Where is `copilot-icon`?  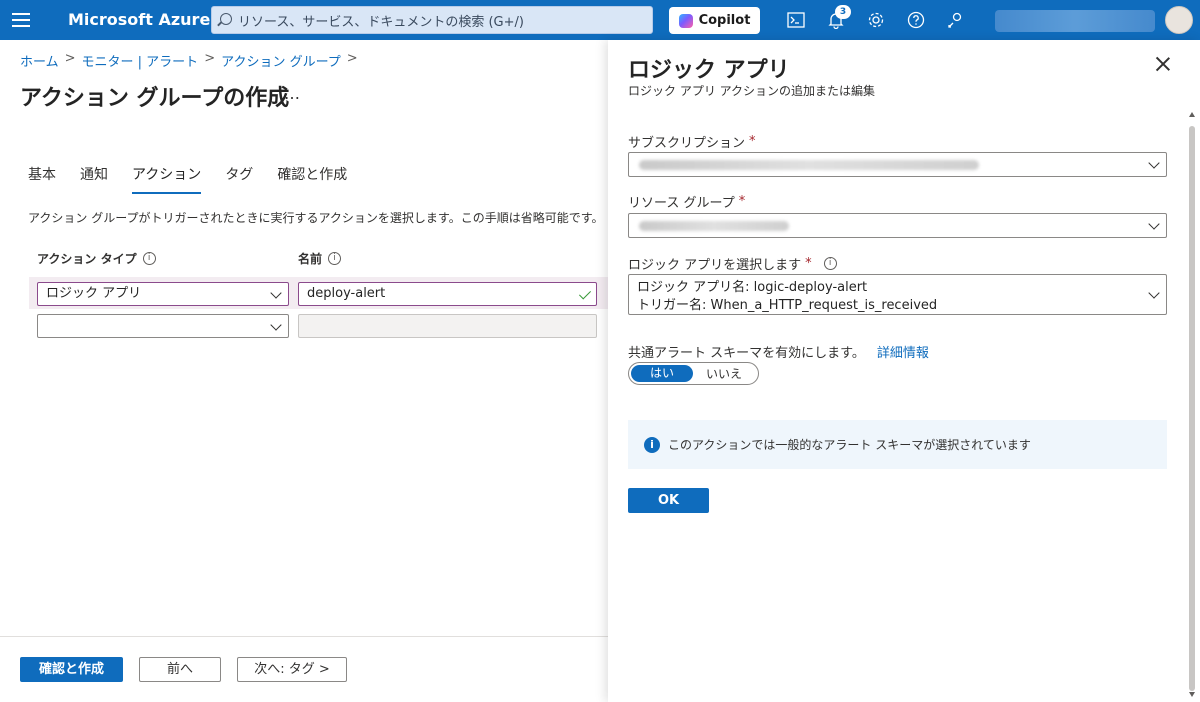 copilot-icon is located at coordinates (685, 20).